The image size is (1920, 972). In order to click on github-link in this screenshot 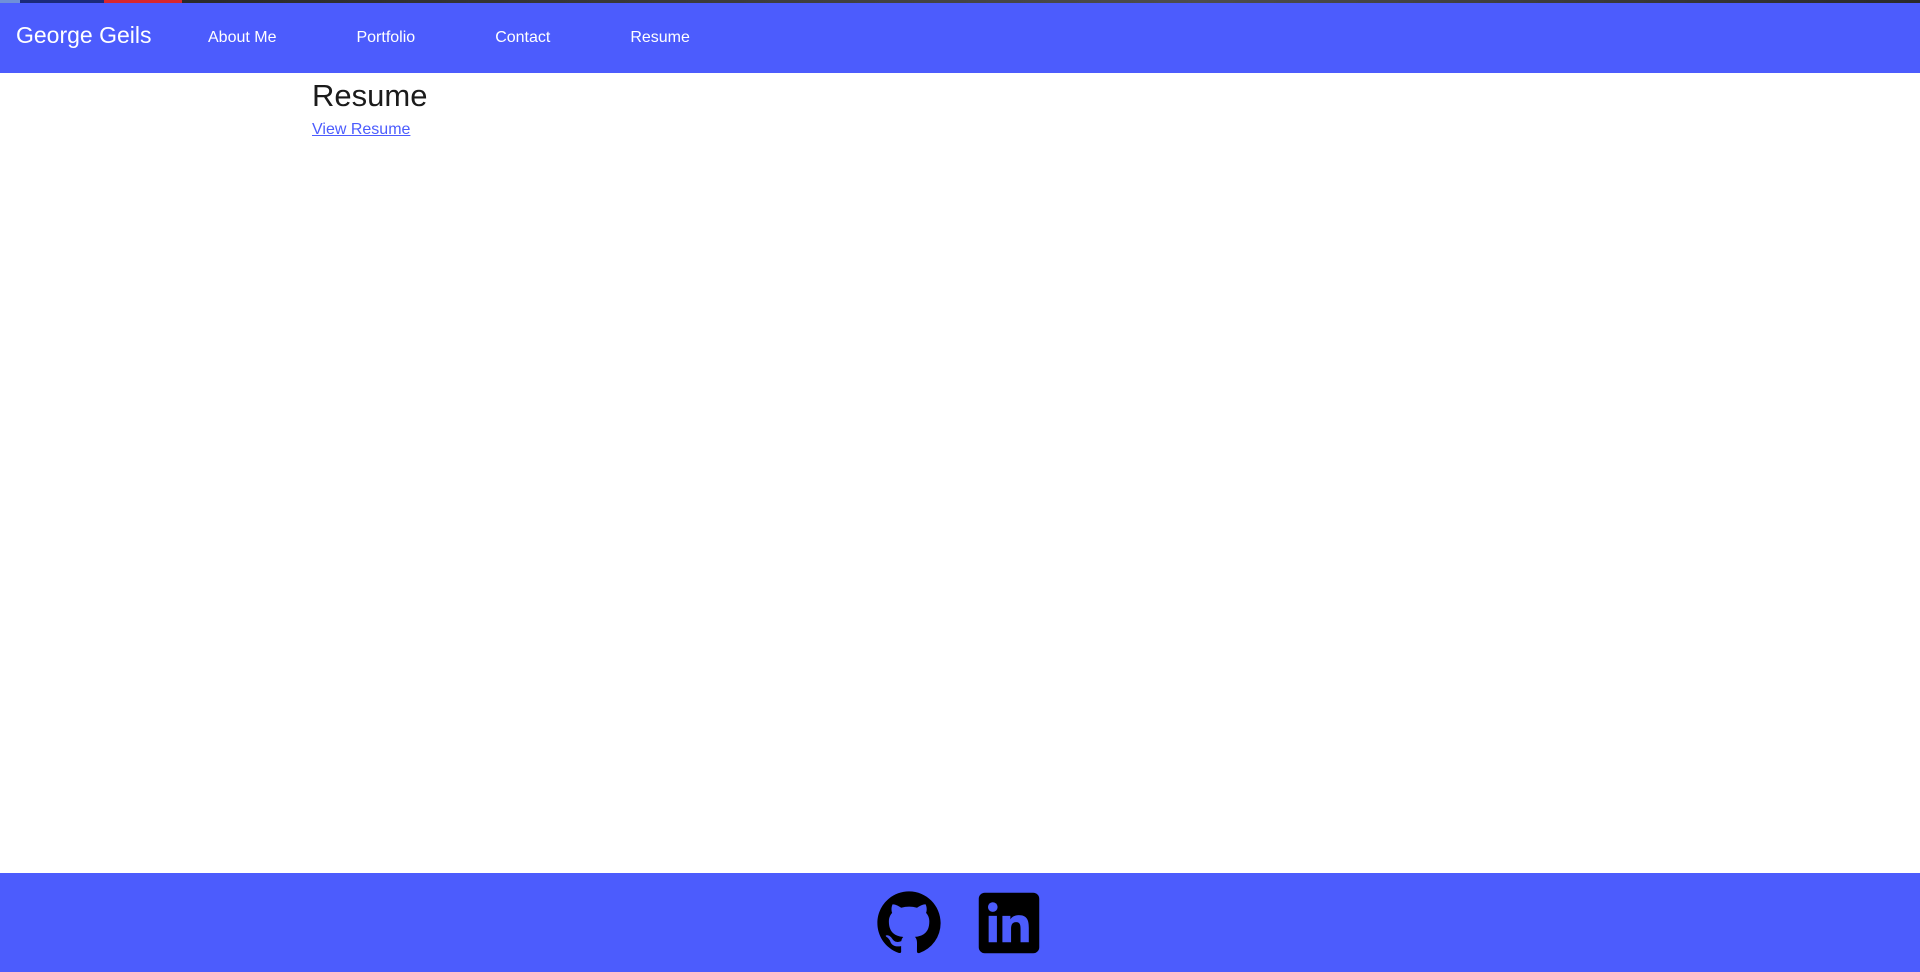, I will do `click(909, 923)`.